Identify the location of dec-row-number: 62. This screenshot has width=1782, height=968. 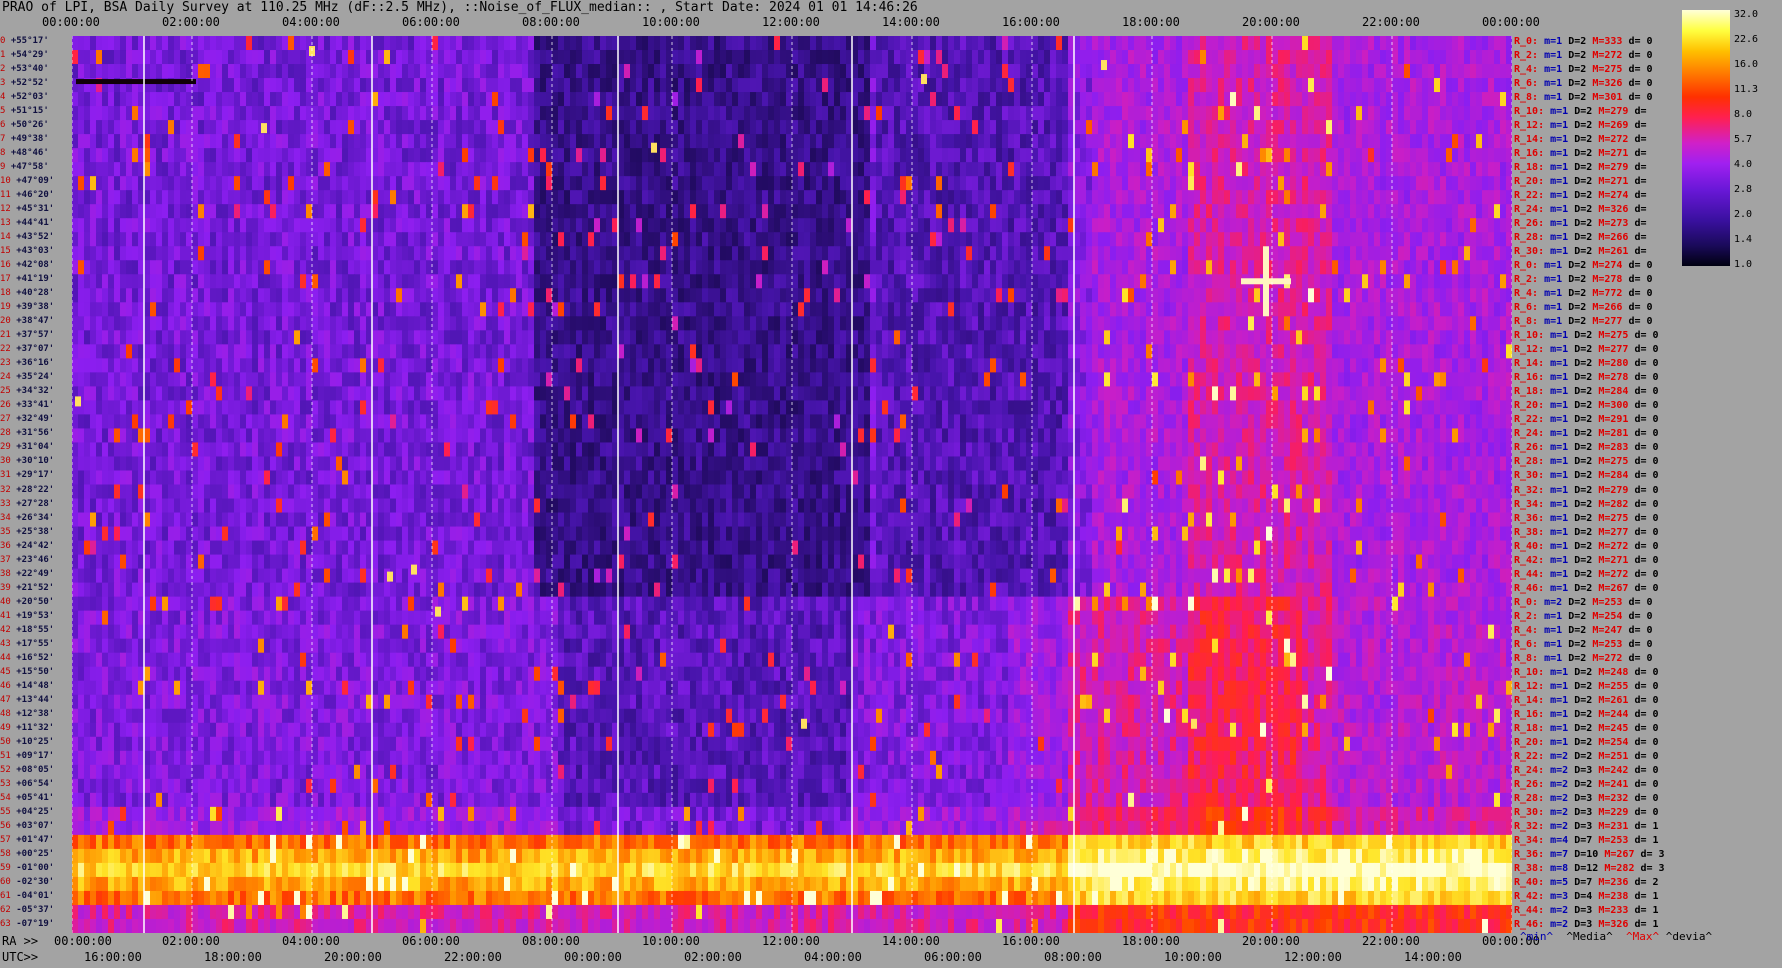
(5, 909).